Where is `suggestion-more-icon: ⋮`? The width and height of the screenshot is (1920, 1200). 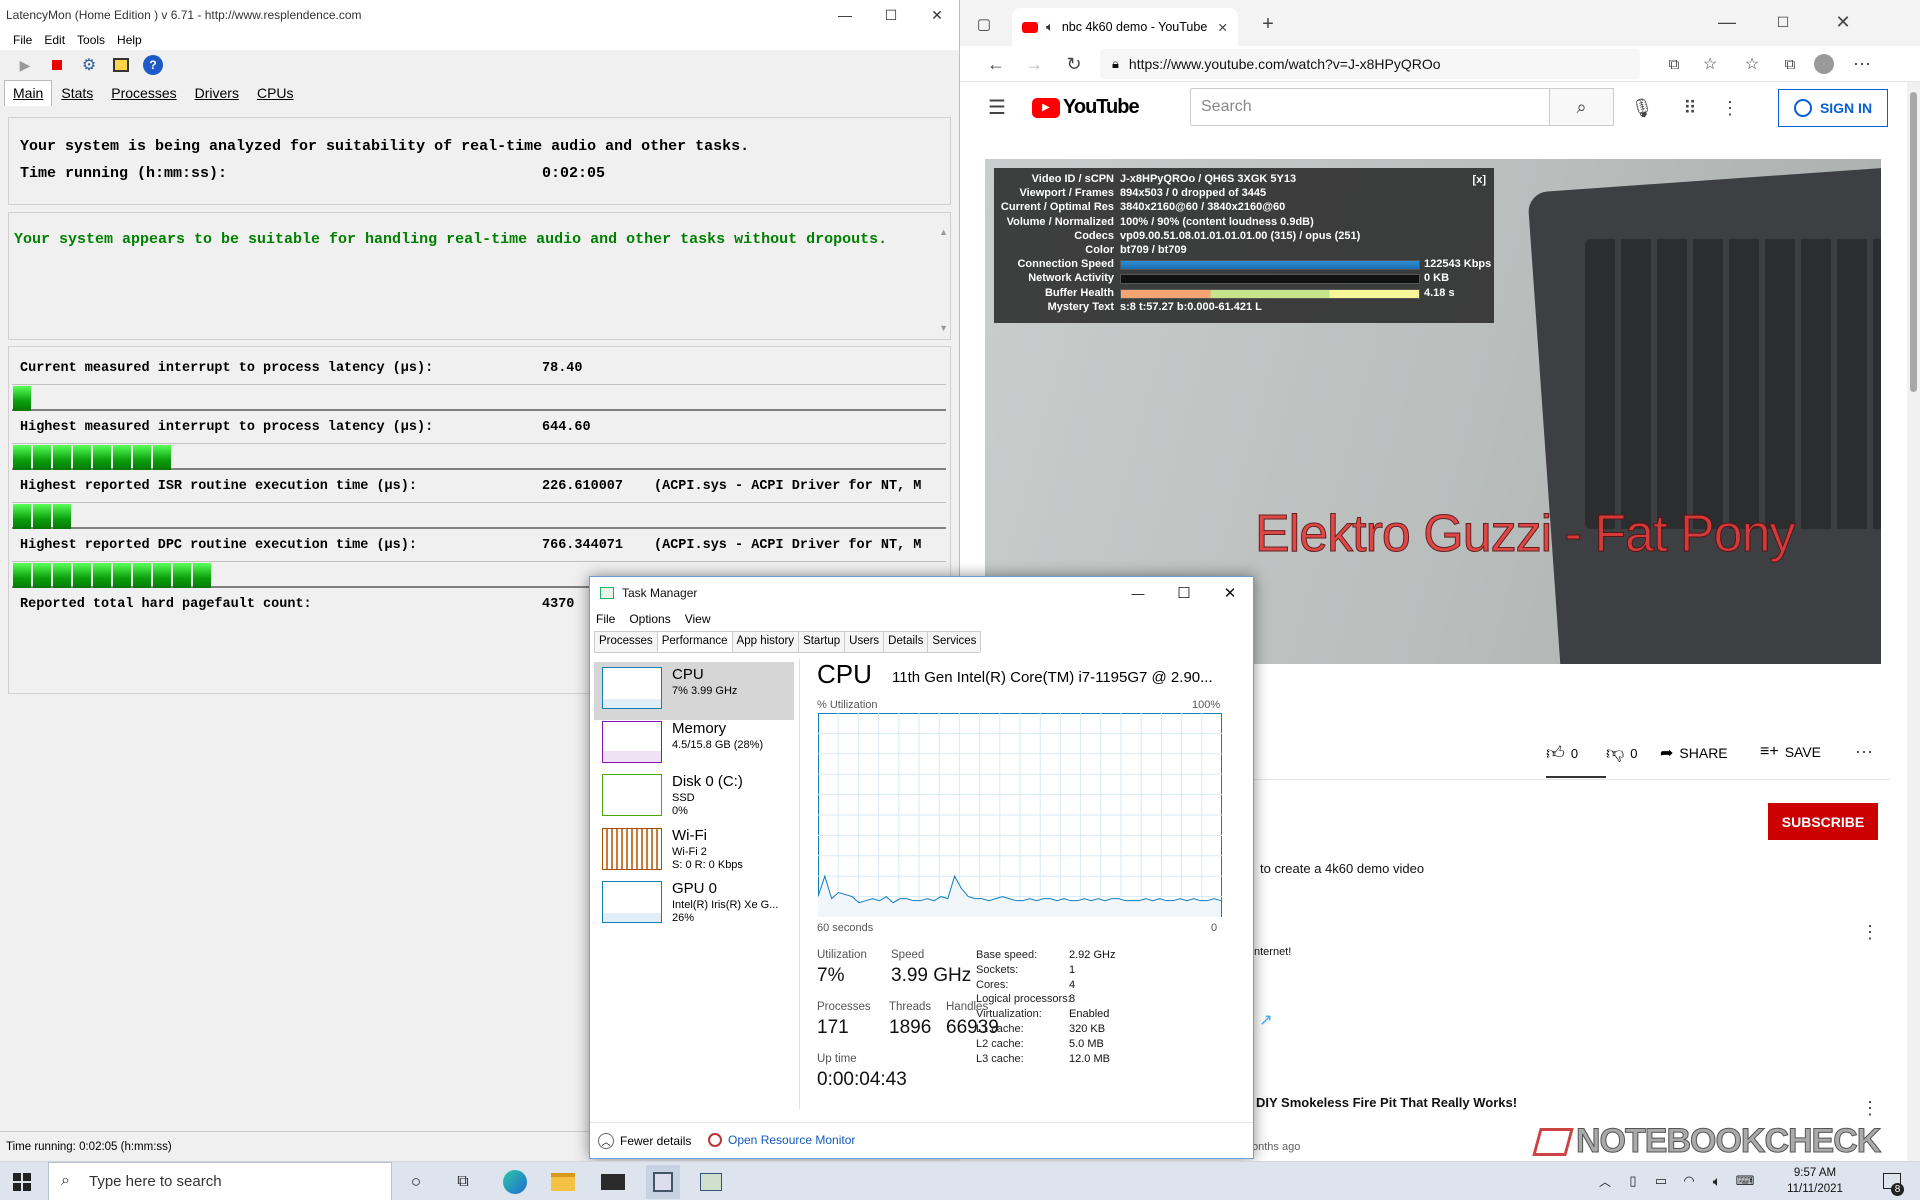
suggestion-more-icon: ⋮ is located at coordinates (1870, 1108).